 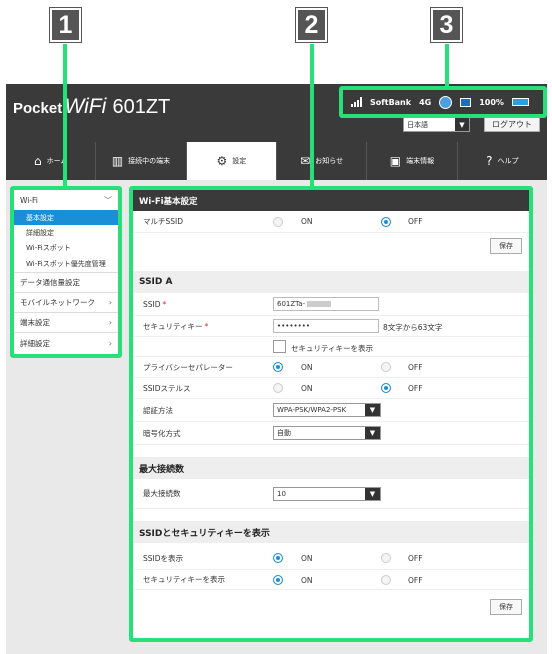 What do you see at coordinates (386, 558) in the screenshot?
I see `show-ssid-off-radio` at bounding box center [386, 558].